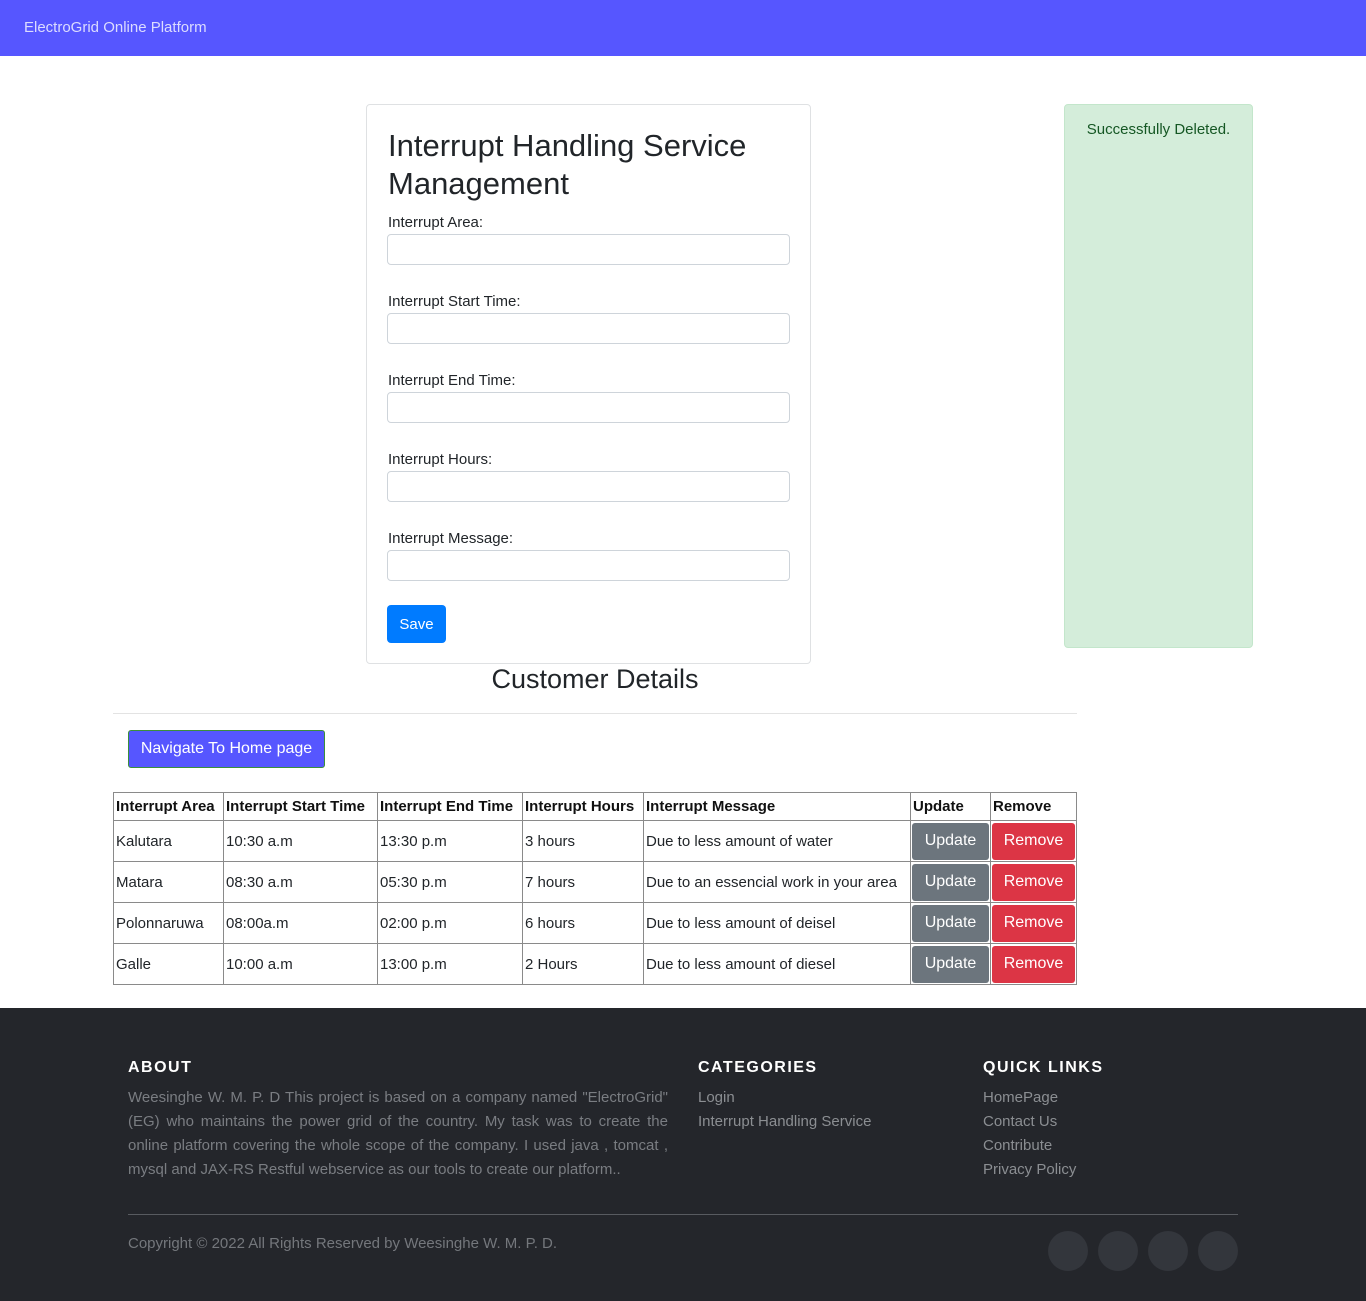 The image size is (1366, 1301). I want to click on header-interrupt-hours: Interrupt Hours, so click(583, 806).